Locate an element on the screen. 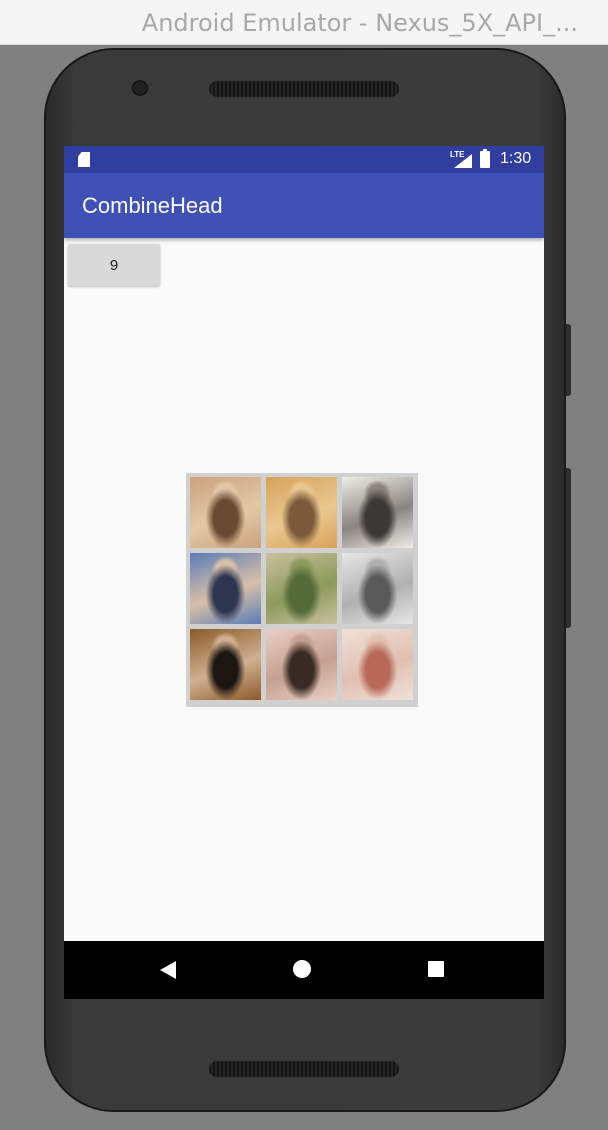 The image size is (608, 1130). back-icon is located at coordinates (168, 970).